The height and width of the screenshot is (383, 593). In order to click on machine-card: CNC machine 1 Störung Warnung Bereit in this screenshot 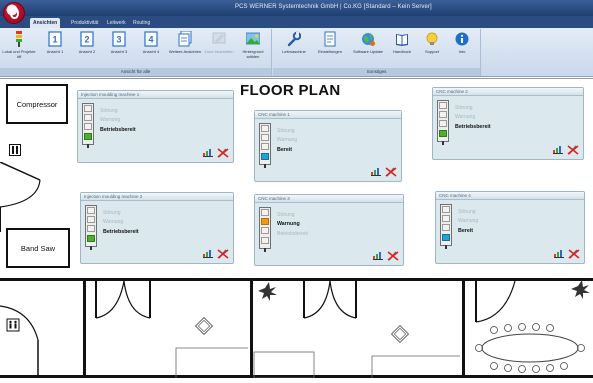, I will do `click(328, 146)`.